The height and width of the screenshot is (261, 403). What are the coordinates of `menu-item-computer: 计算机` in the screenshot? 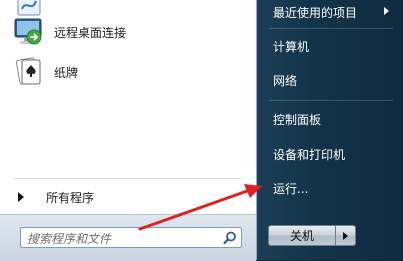 It's located at (331, 46).